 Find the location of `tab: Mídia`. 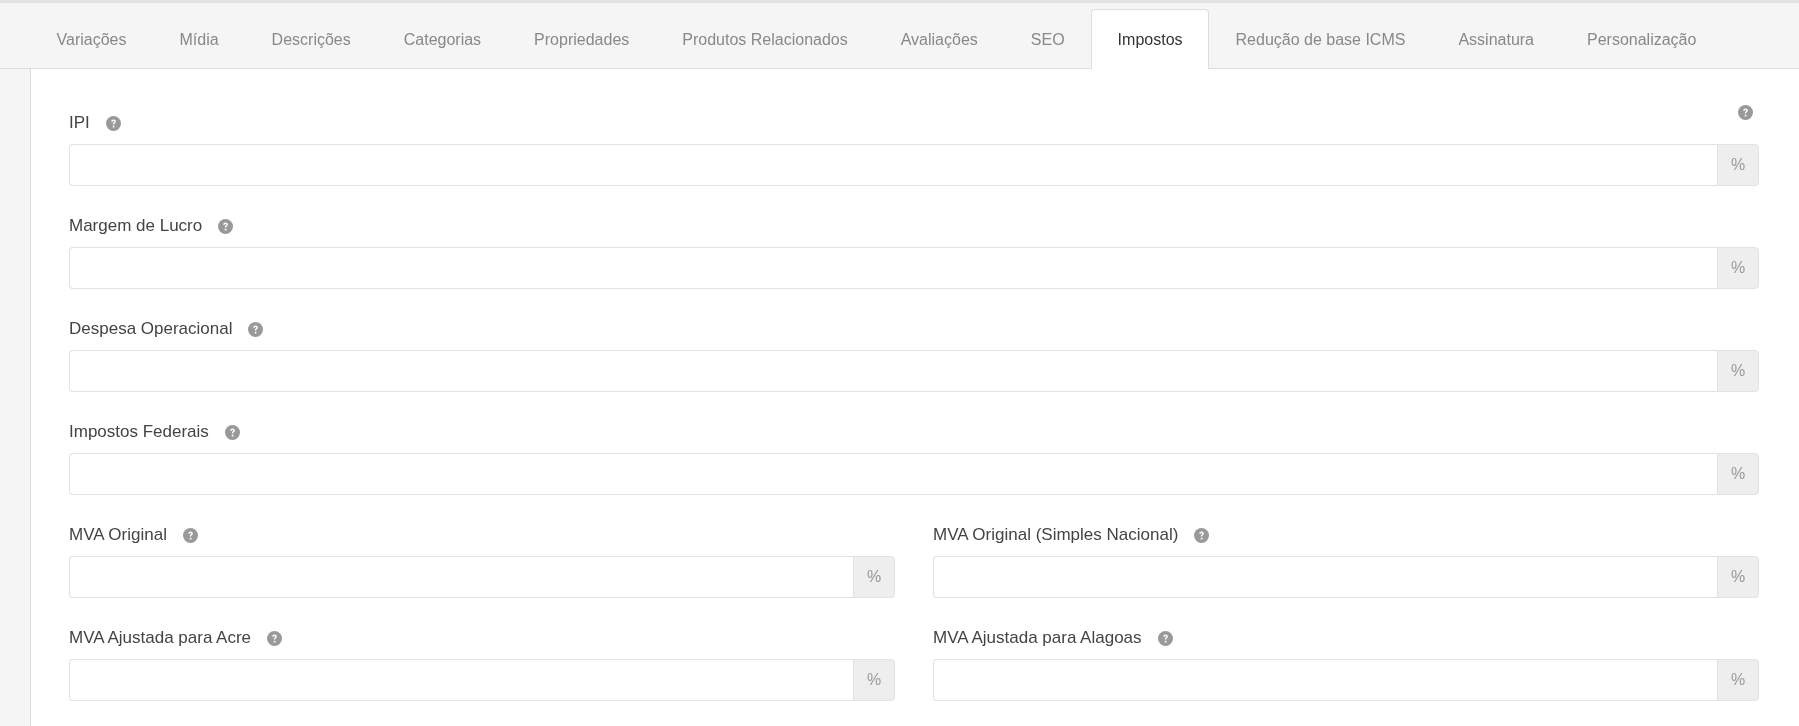

tab: Mídia is located at coordinates (199, 39).